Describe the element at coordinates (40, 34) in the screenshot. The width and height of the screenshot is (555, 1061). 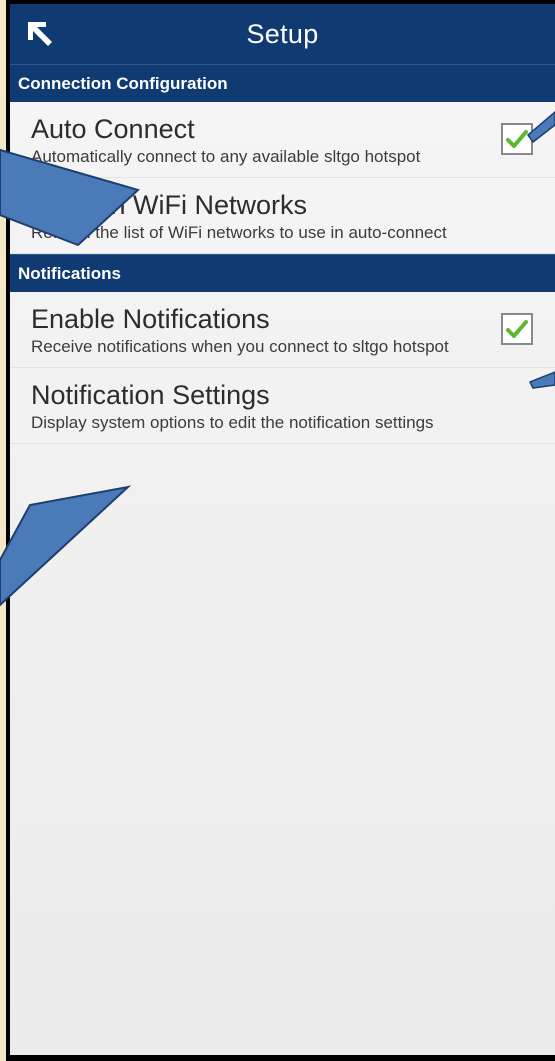
I see `back-arrow-icon` at that location.